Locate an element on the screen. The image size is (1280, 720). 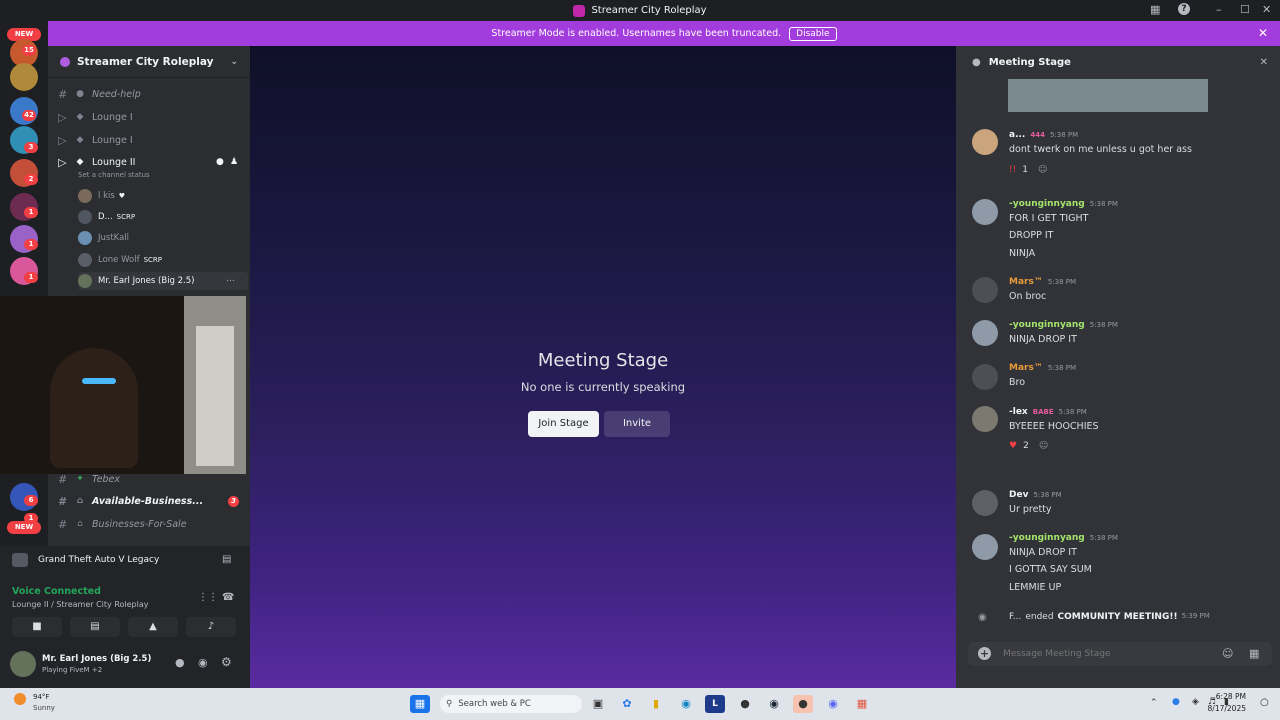
camera-off-button: ■ is located at coordinates (37, 627).